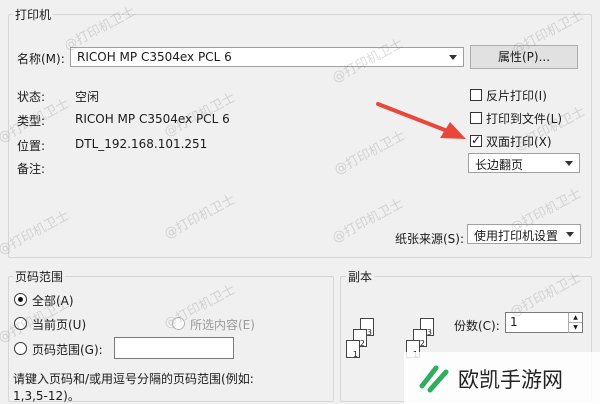 This screenshot has height=404, width=600. Describe the element at coordinates (519, 141) in the screenshot. I see `duplex-label: 双面打印(X)` at that location.